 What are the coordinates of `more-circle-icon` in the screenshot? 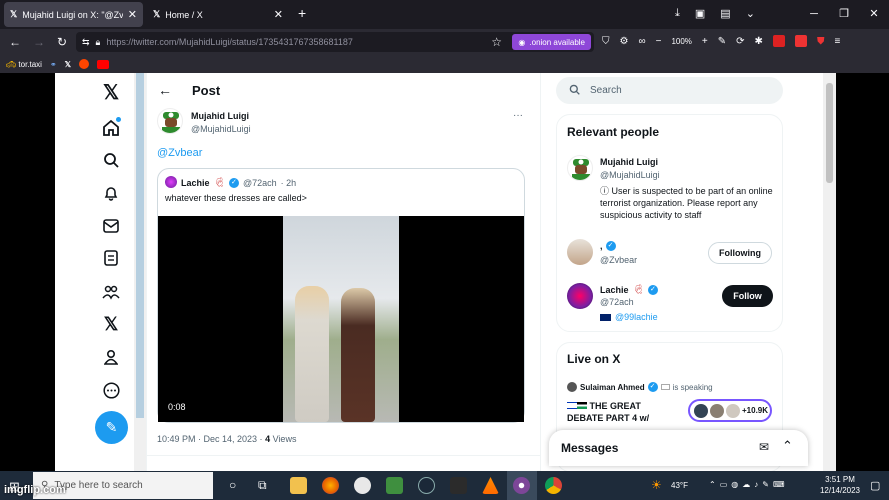 It's located at (111, 390).